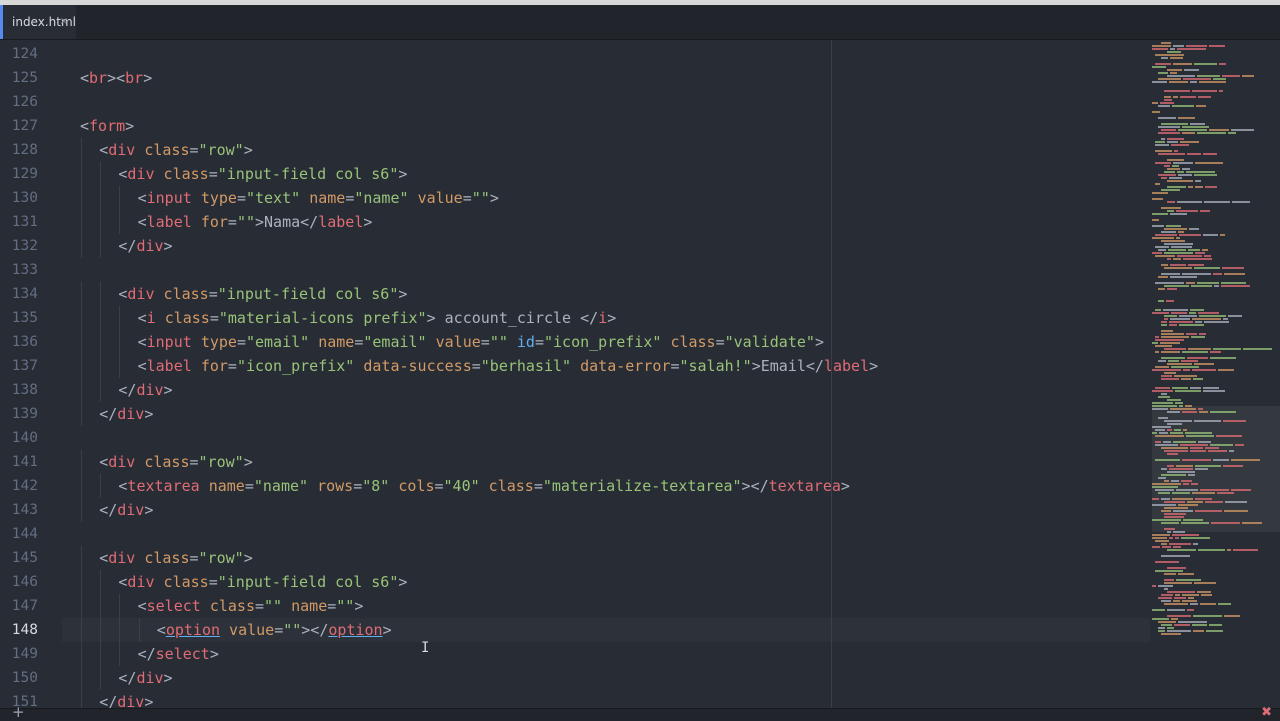  What do you see at coordinates (19, 534) in the screenshot?
I see `line-number: 144` at bounding box center [19, 534].